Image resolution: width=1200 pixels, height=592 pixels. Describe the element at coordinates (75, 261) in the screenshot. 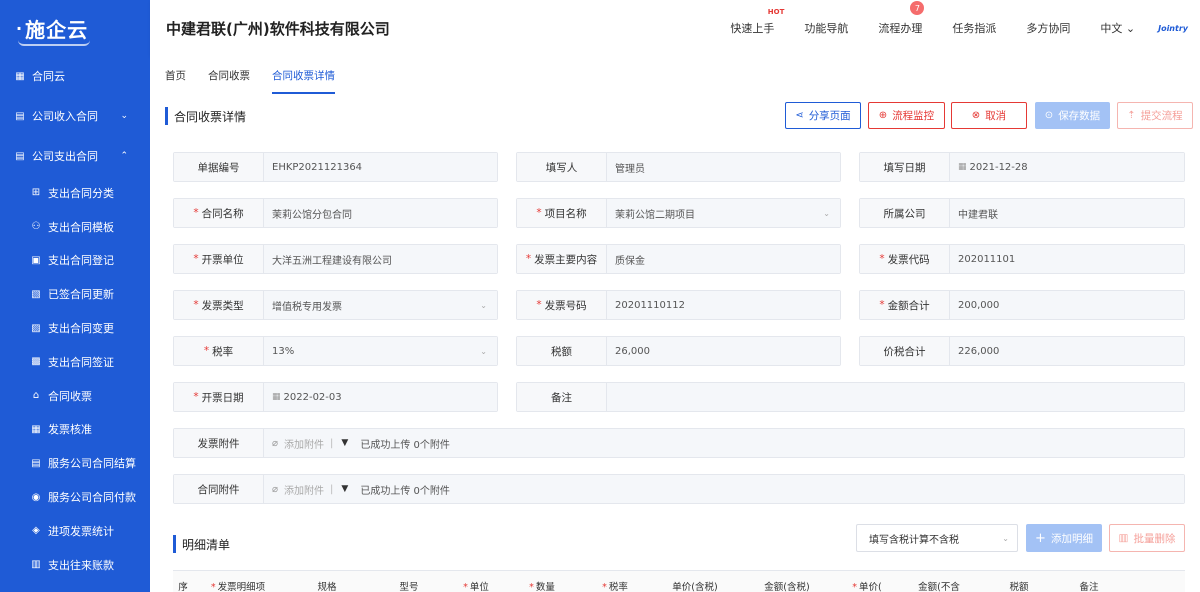

I see `sidebar-subitem: ▣ 支出合同登记` at that location.